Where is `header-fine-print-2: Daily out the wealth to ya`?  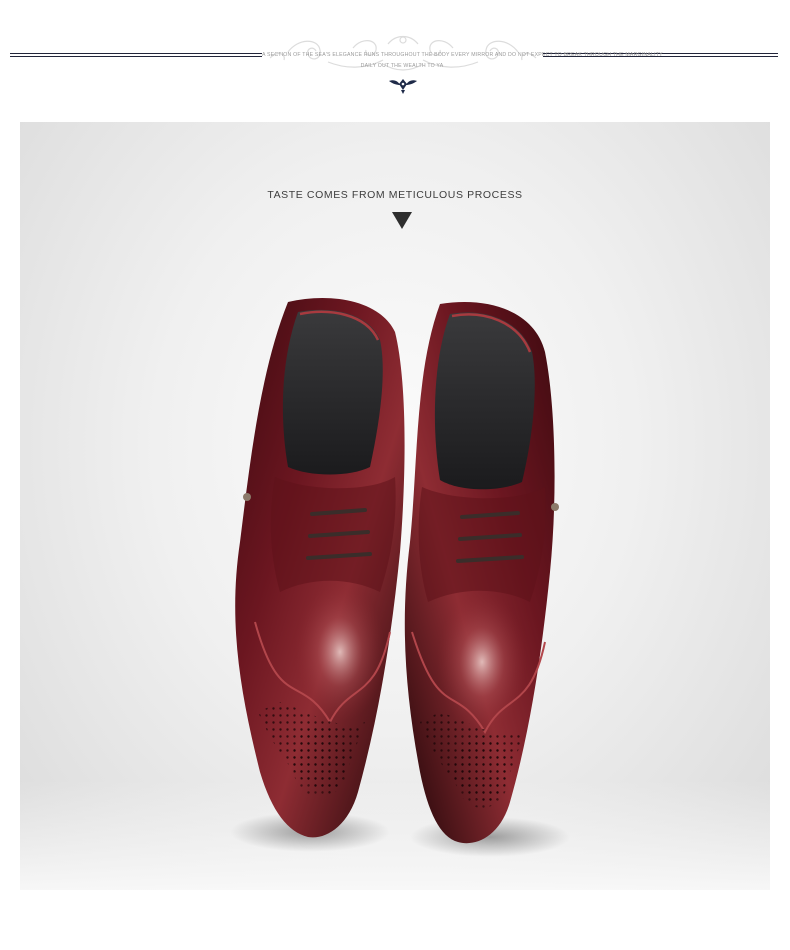 header-fine-print-2: Daily out the wealth to ya is located at coordinates (402, 66).